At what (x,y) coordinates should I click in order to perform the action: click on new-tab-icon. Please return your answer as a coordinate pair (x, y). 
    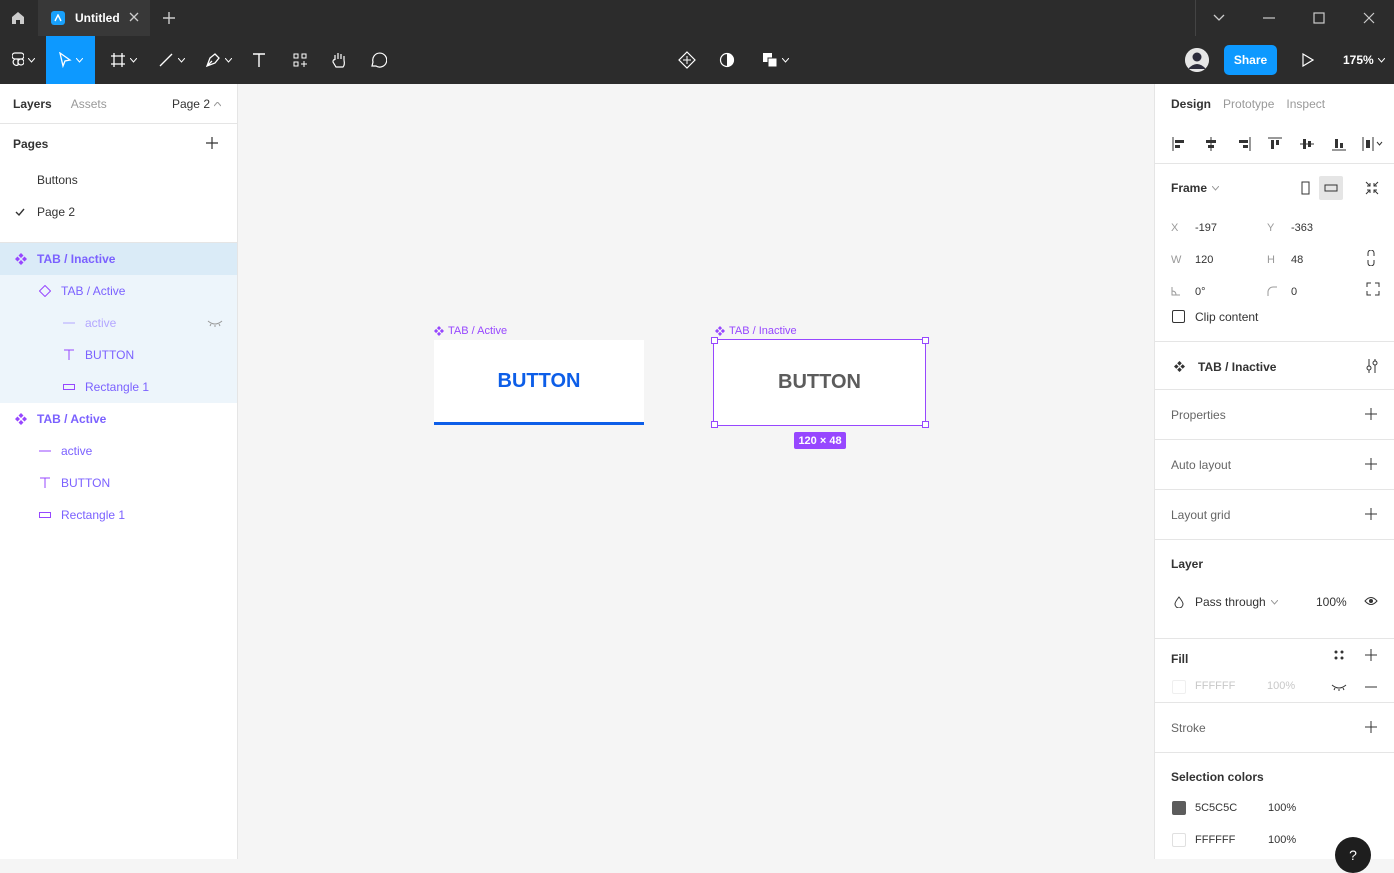
    Looking at the image, I should click on (169, 18).